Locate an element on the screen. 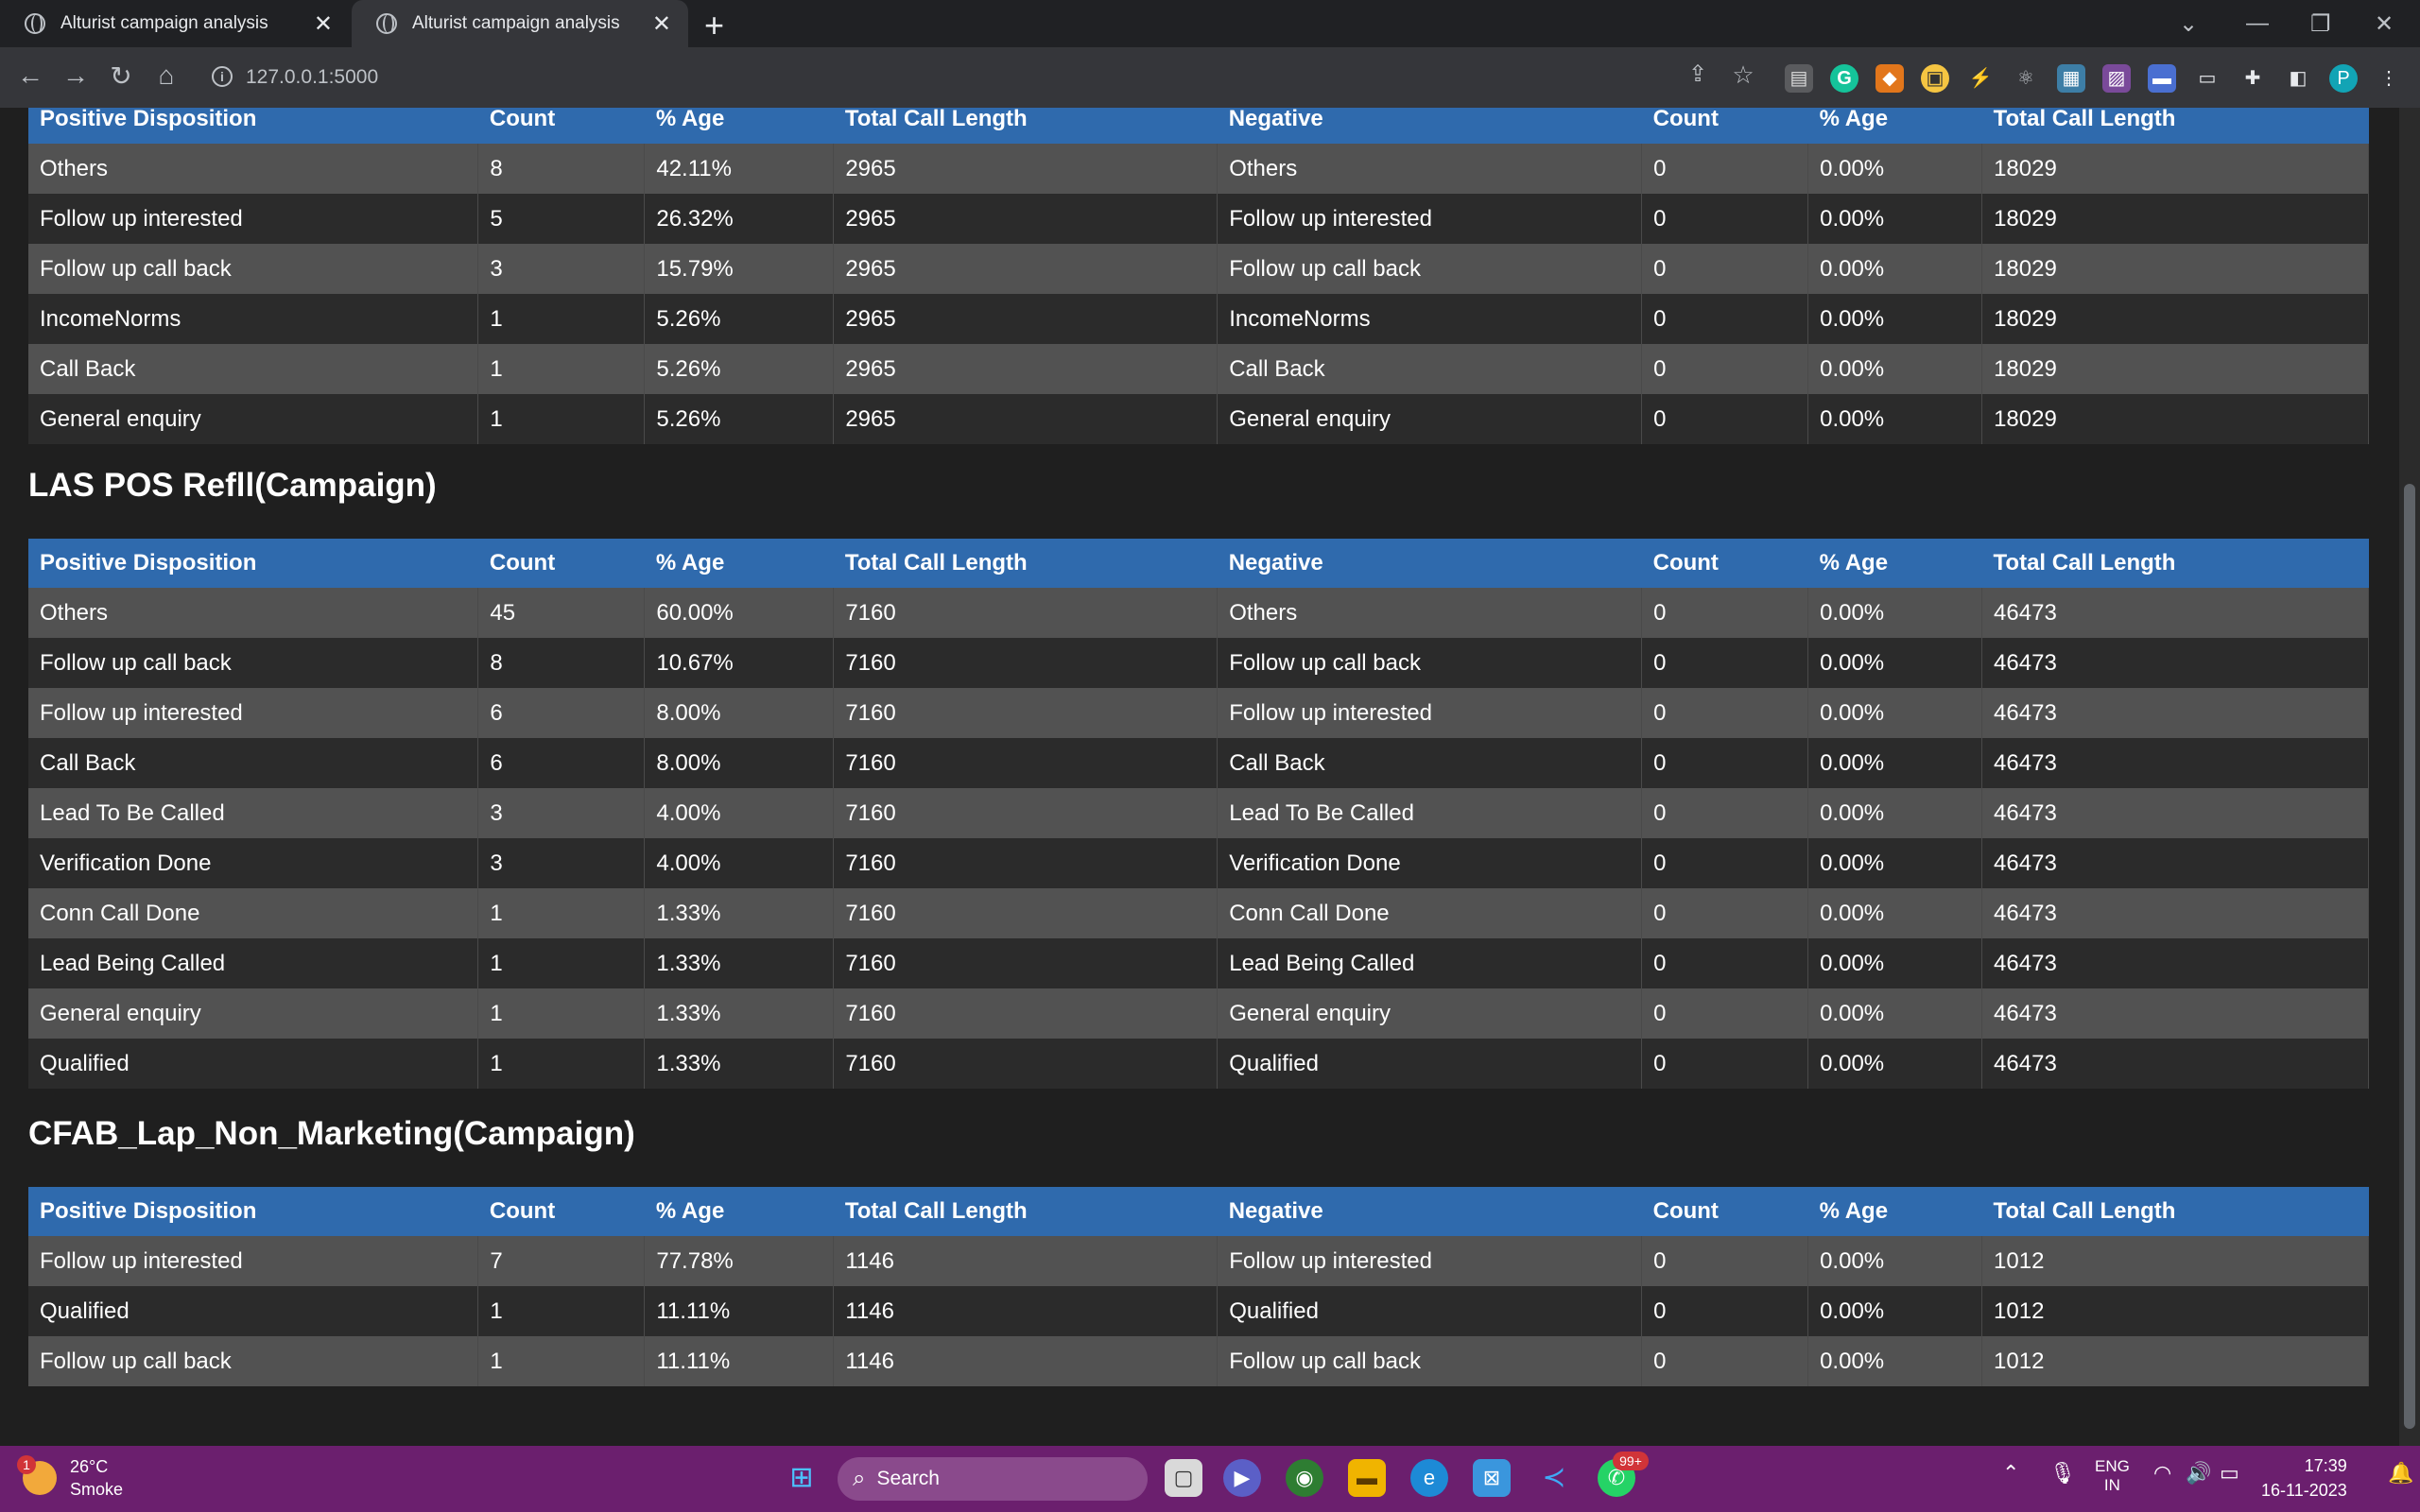 This screenshot has height=1512, width=2420. react-devtools-icon: ⚛ is located at coordinates (2026, 78).